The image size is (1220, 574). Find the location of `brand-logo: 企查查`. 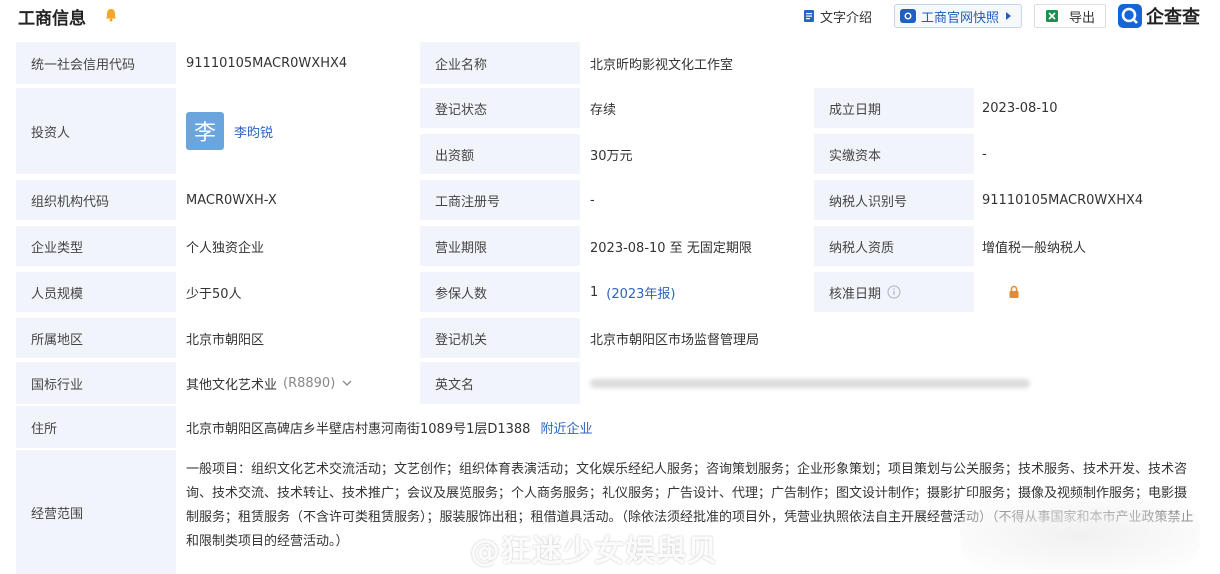

brand-logo: 企查查 is located at coordinates (1159, 16).